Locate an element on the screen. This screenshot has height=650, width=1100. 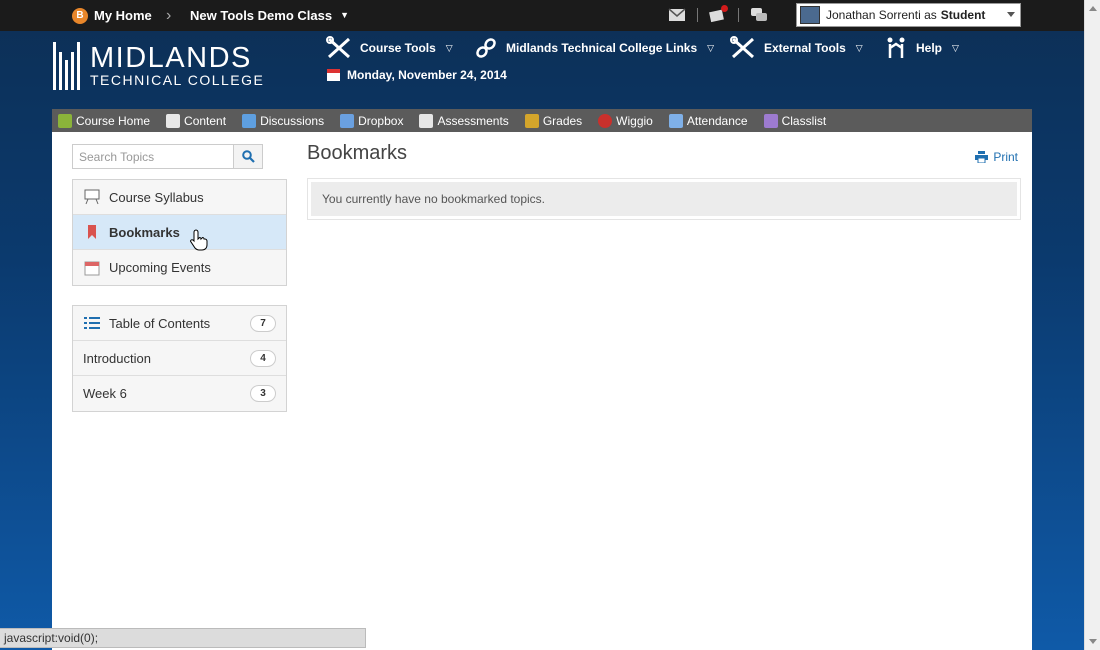
chat-icon is located at coordinates (249, 120).